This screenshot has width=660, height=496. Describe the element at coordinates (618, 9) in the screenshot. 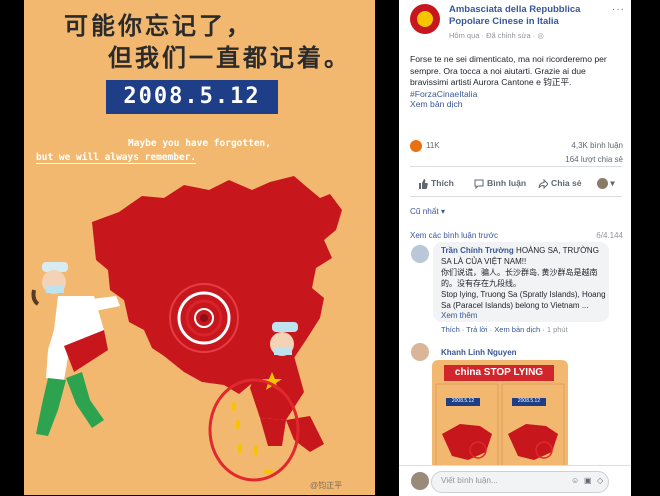

I see `more-options-icon: ···` at that location.